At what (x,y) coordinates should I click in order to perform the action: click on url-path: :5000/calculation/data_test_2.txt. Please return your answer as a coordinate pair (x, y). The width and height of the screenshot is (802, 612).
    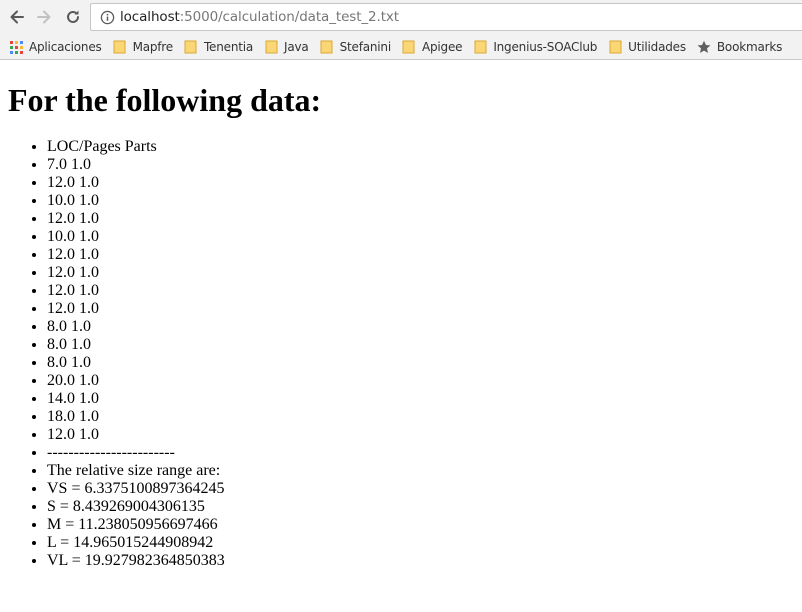
    Looking at the image, I should click on (289, 17).